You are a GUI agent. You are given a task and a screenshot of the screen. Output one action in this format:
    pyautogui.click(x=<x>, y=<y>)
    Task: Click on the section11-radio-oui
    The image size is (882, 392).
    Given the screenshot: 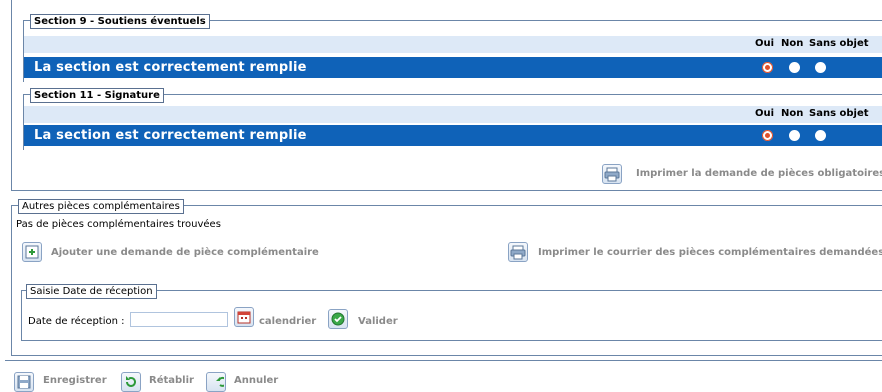 What is the action you would take?
    pyautogui.click(x=767, y=135)
    